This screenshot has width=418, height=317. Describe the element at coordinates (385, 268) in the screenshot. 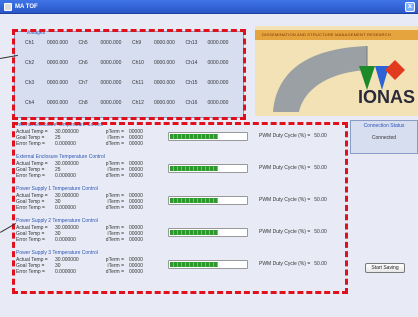

I see `start-saving-button: Start Saving` at that location.